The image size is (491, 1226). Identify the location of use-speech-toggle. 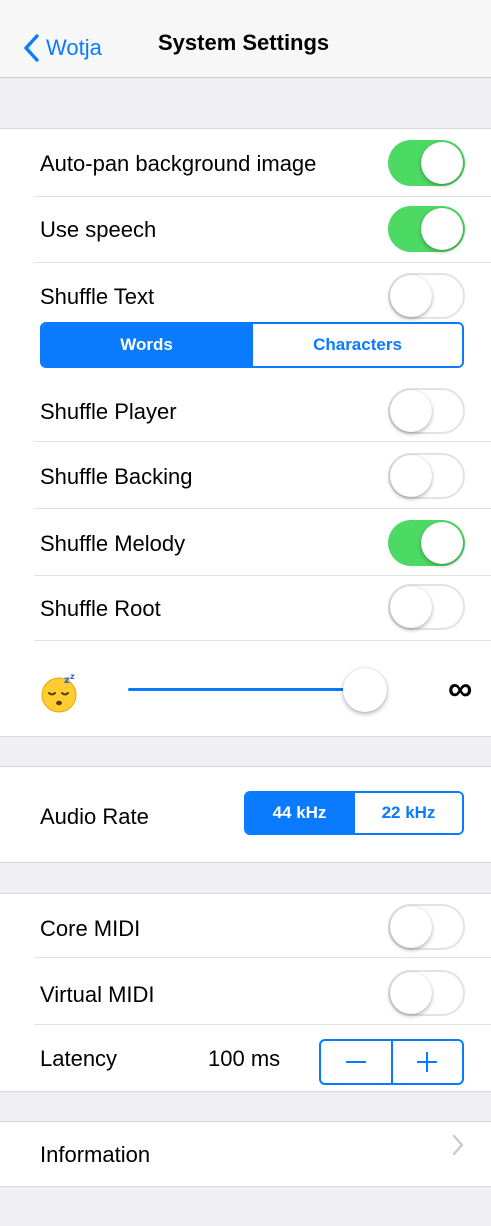
(426, 229).